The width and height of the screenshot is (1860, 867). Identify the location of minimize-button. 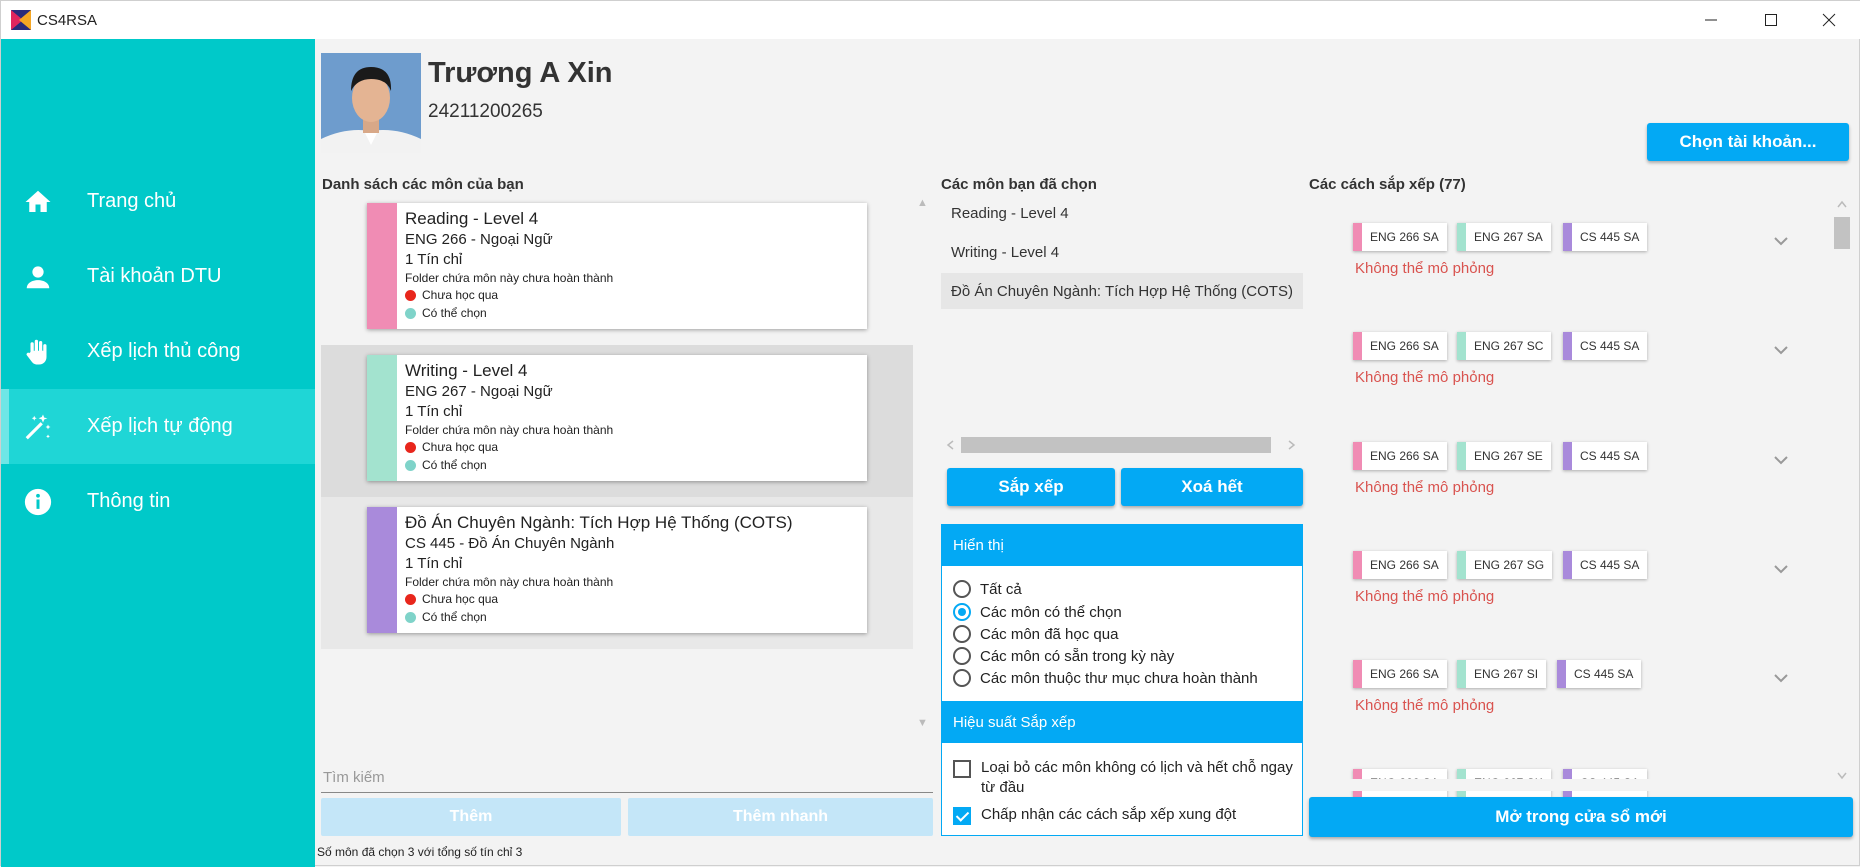
(1711, 20).